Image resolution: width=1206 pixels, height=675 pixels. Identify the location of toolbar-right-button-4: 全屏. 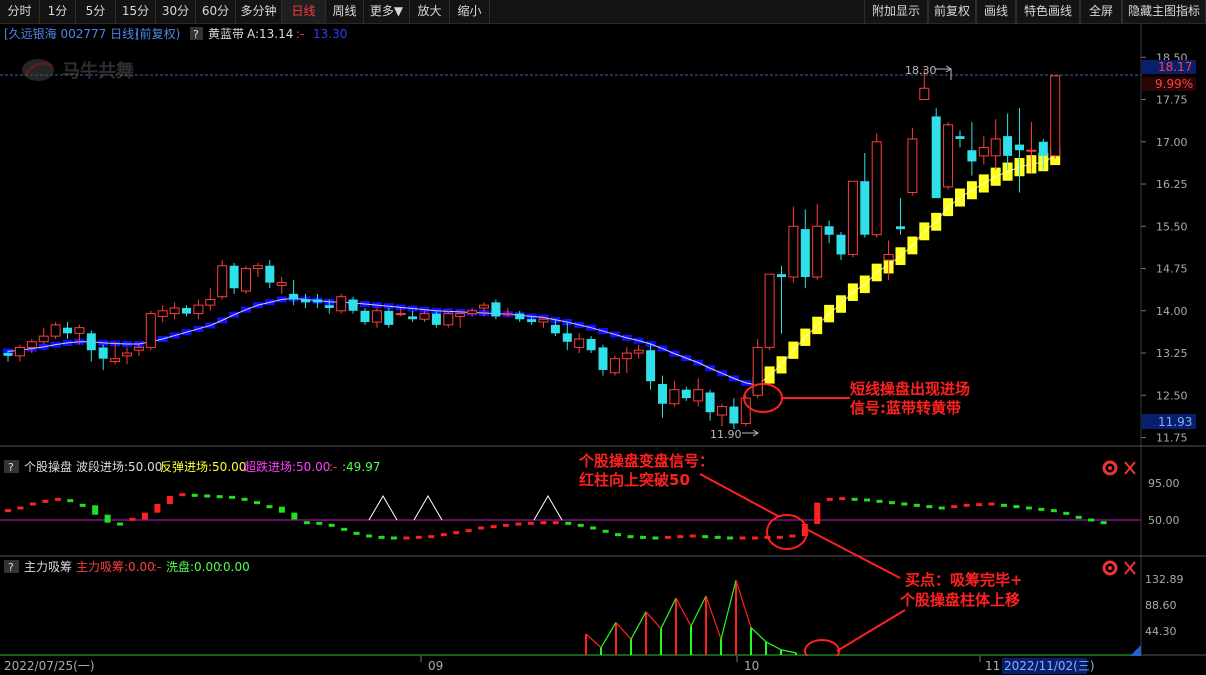
(1101, 11).